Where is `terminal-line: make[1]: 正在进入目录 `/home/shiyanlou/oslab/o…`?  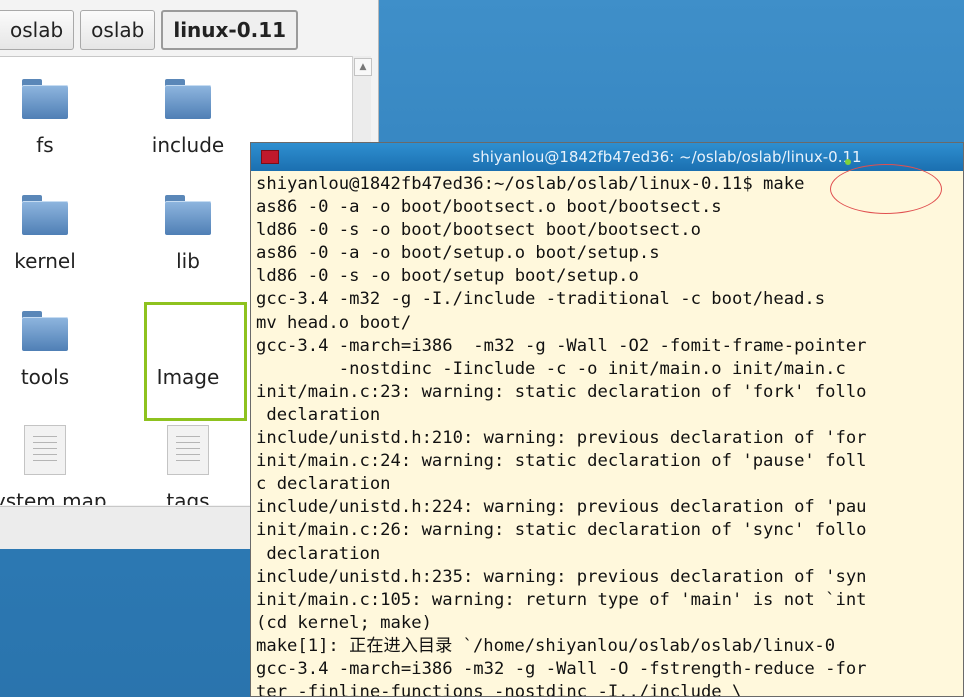 terminal-line: make[1]: 正在进入目录 `/home/shiyanlou/oslab/o… is located at coordinates (546, 645).